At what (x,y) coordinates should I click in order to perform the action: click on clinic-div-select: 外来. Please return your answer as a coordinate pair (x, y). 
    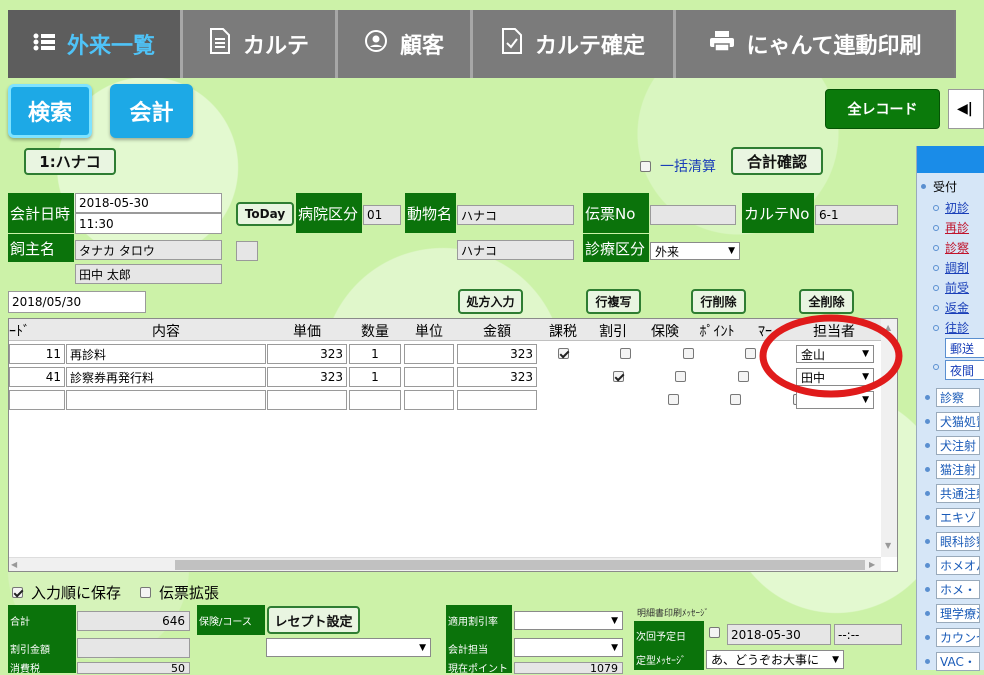
    Looking at the image, I should click on (695, 251).